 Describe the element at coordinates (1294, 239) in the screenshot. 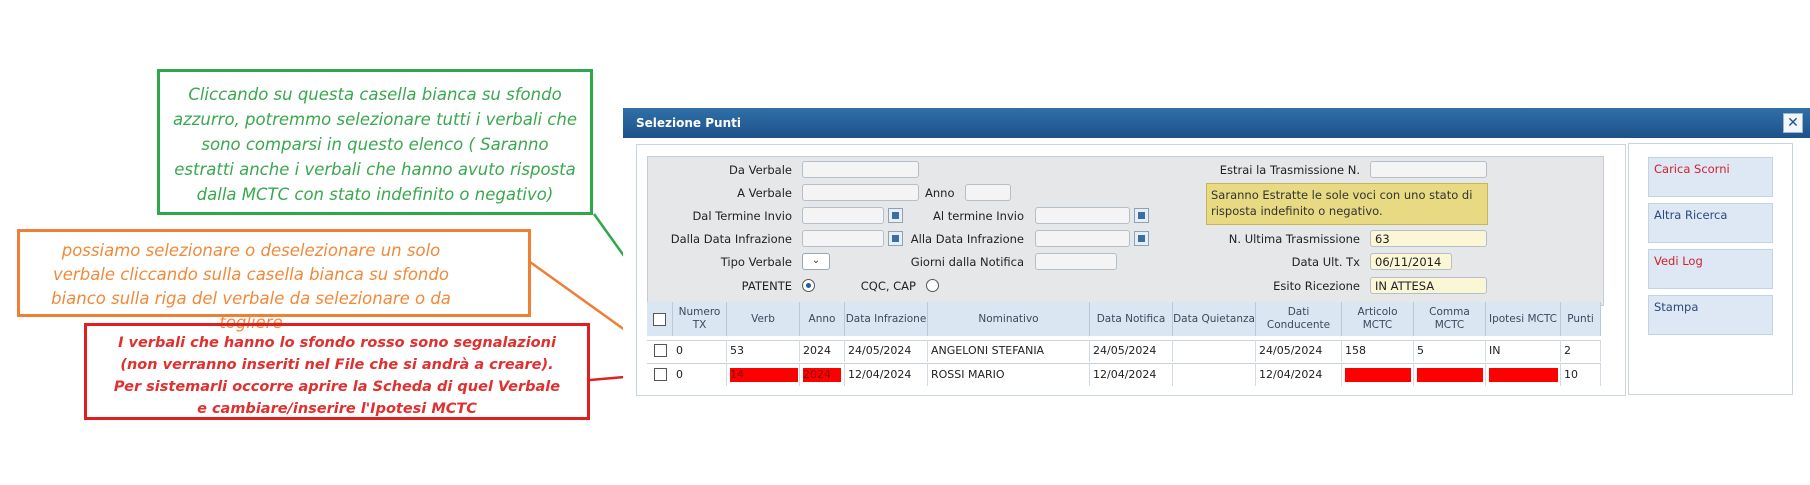

I see `ultima-trasmissione-label: N. Ultima Trasmissione` at that location.